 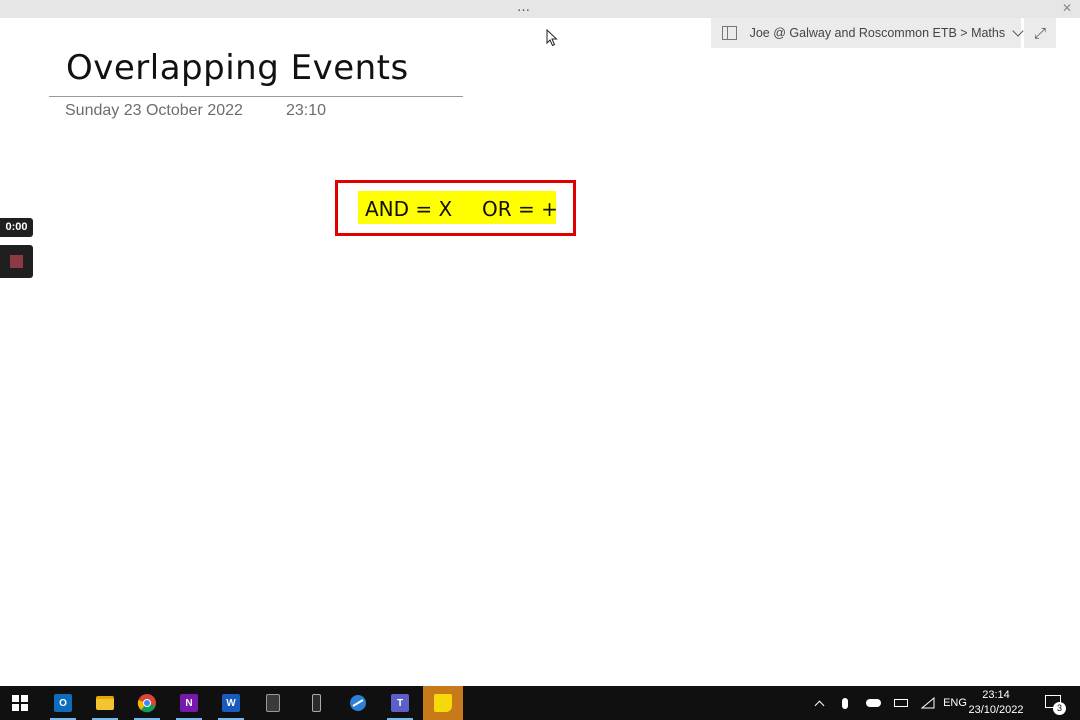 I want to click on page-date: Sunday 23 October 2022, so click(x=154, y=110).